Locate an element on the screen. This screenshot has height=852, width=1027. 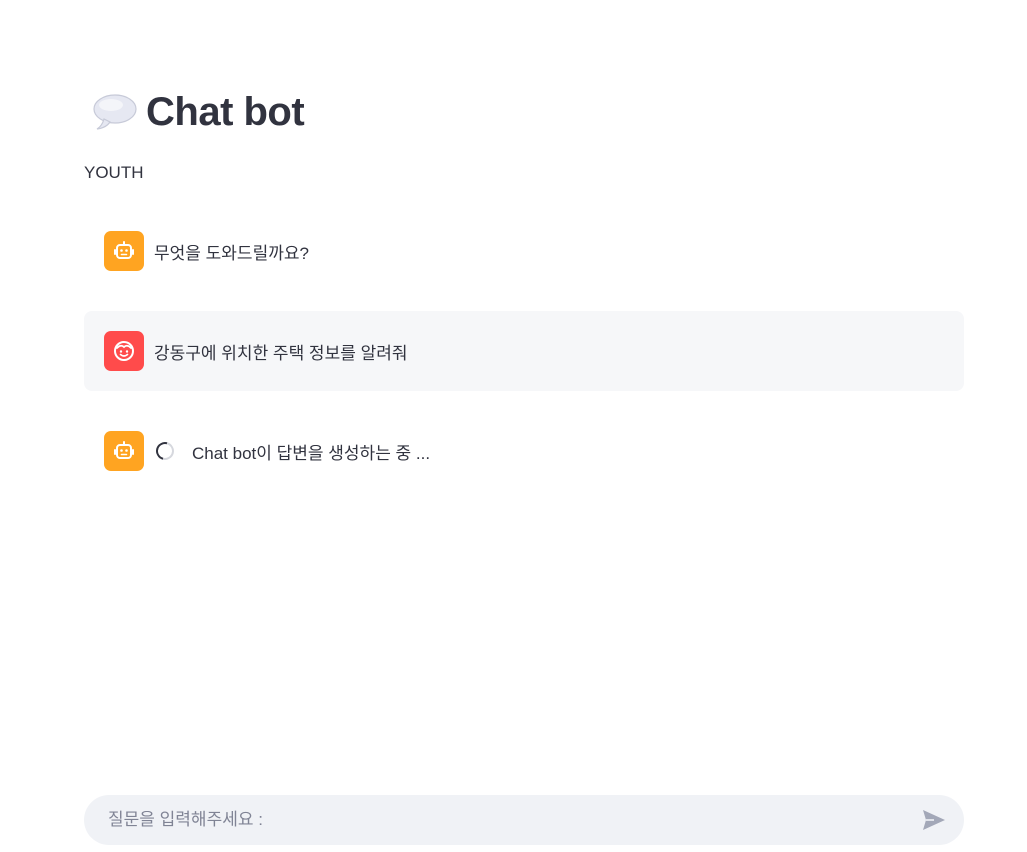
loading-spinner-icon is located at coordinates (165, 451).